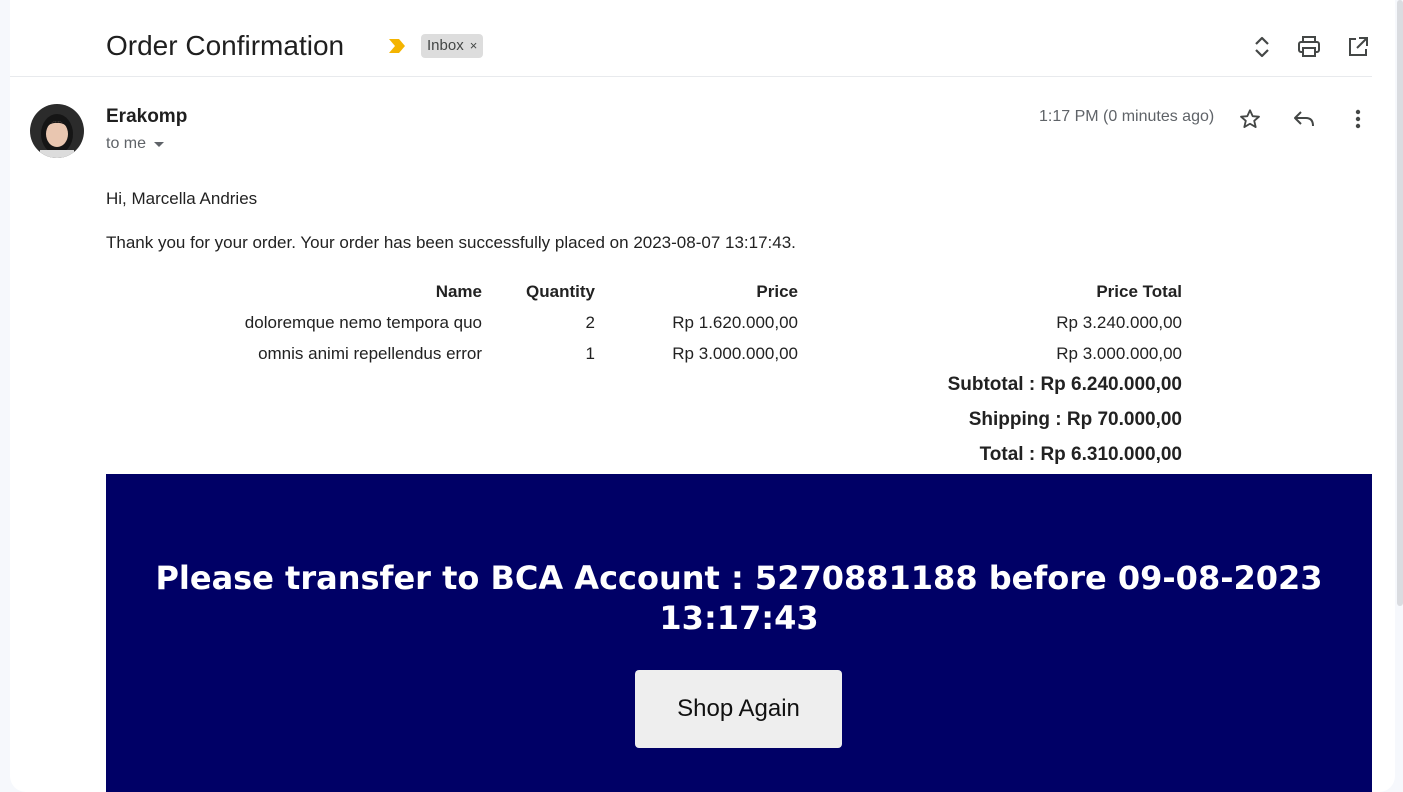 The image size is (1403, 792). I want to click on item-price-total: Rp 3.240.000,00, so click(1119, 322).